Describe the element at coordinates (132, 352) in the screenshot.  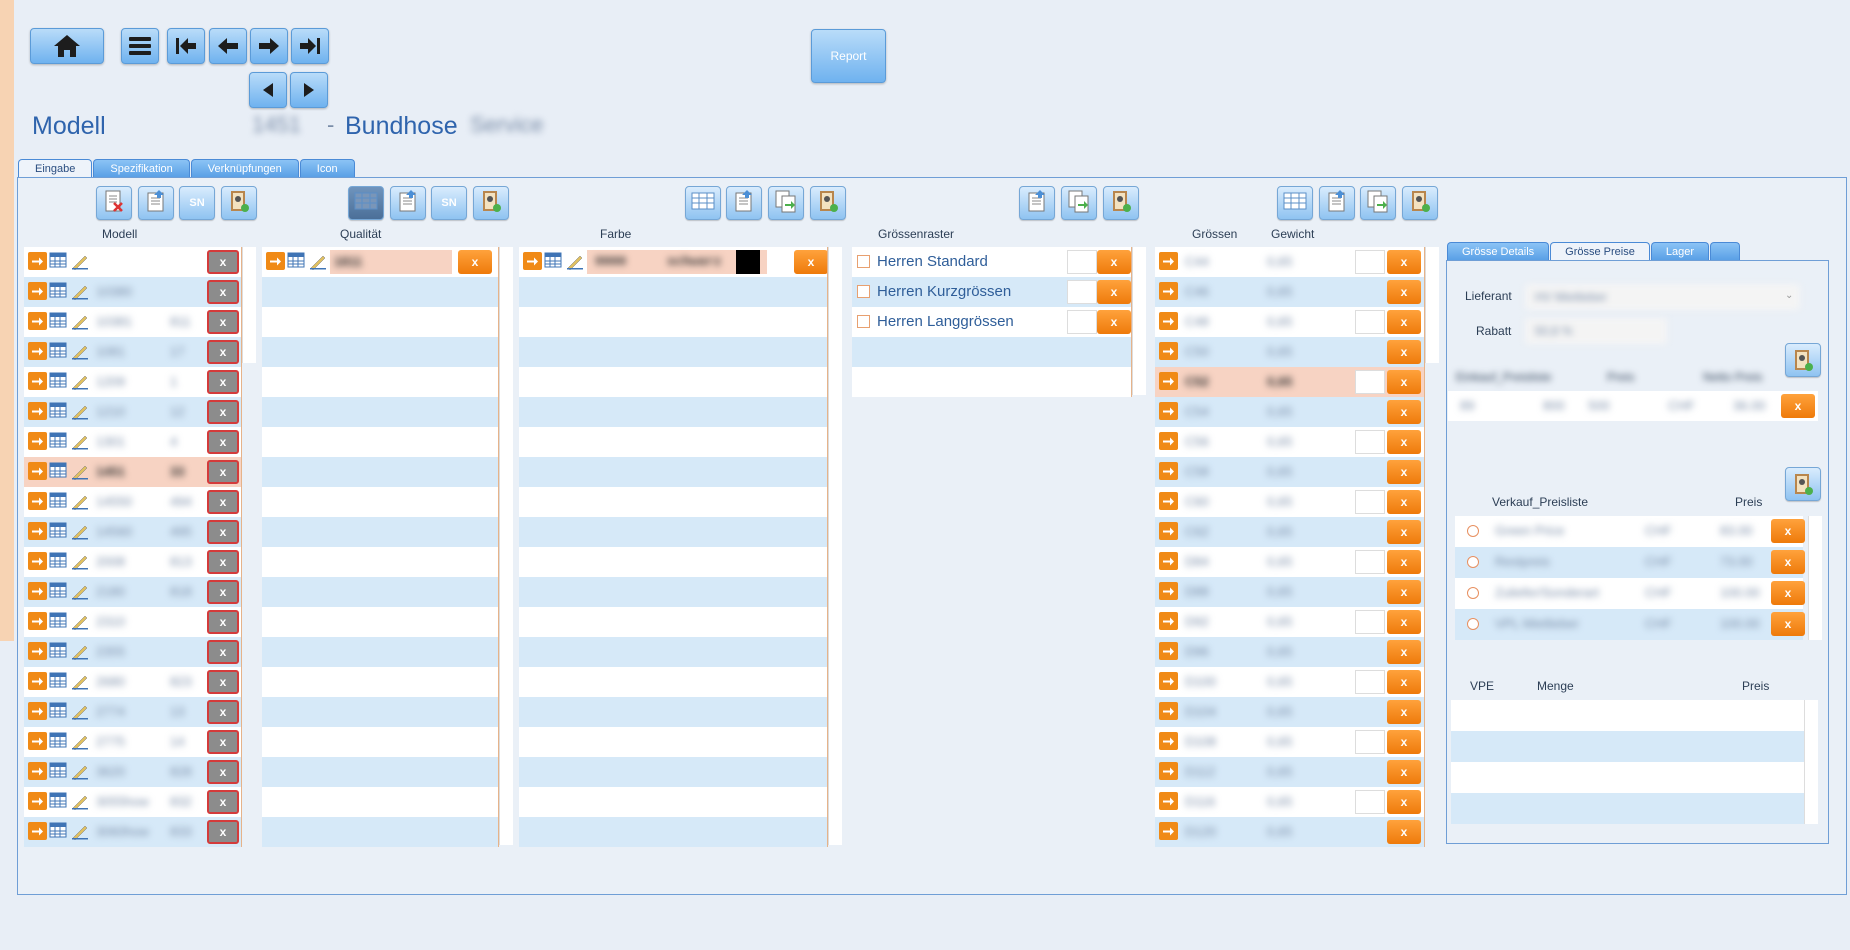
I see `modell-row: 1081 17 x` at that location.